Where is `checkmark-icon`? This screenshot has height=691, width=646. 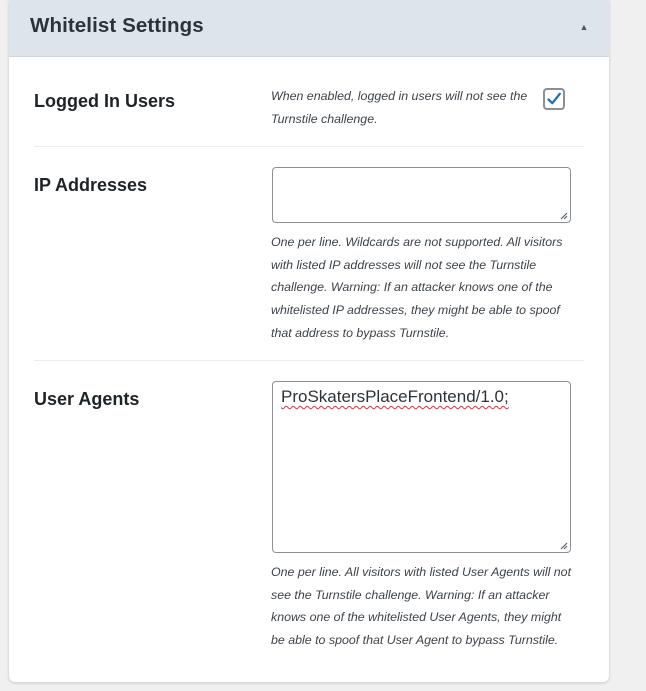
checkmark-icon is located at coordinates (554, 98).